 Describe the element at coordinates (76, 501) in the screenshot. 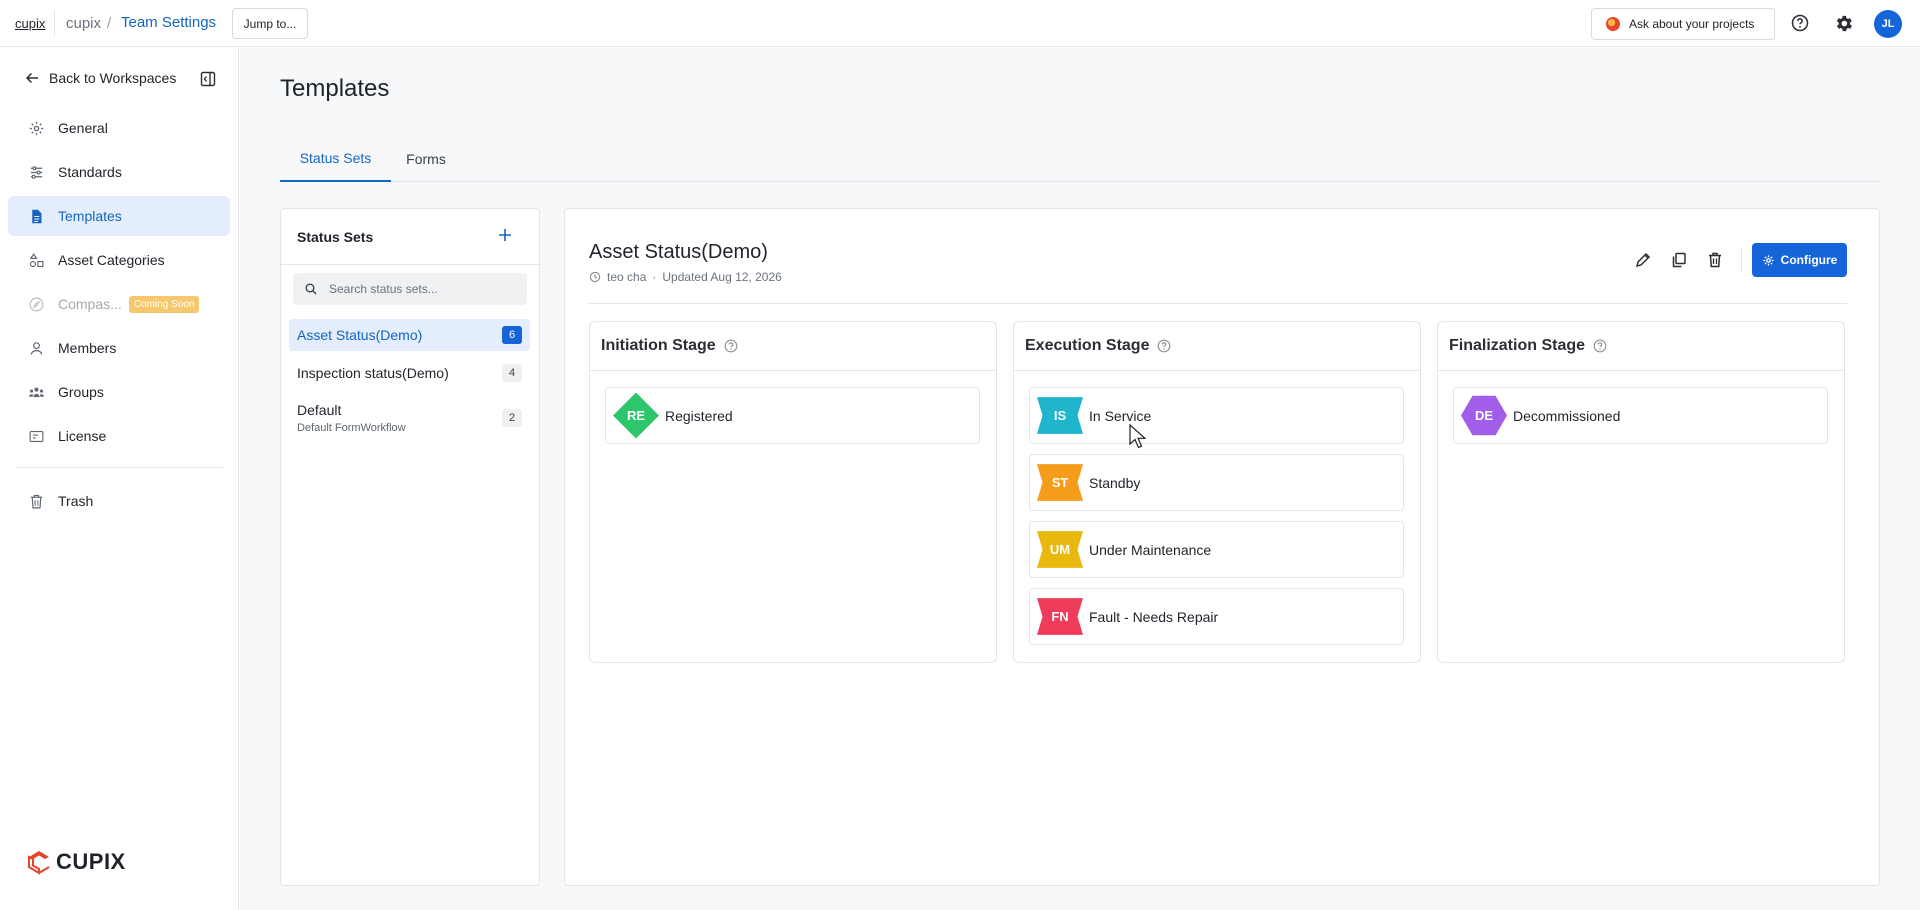

I see `sidebar-item-label: Trash` at that location.